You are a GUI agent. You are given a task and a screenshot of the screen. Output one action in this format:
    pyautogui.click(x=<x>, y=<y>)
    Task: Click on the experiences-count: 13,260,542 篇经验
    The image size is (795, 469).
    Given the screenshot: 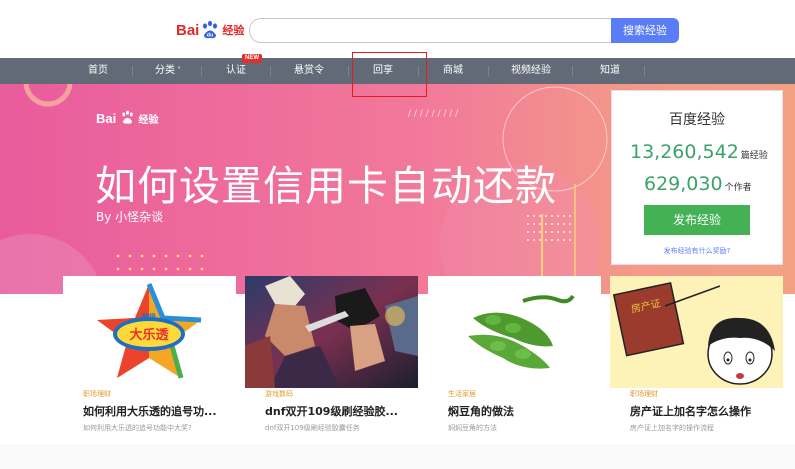 What is the action you would take?
    pyautogui.click(x=699, y=152)
    